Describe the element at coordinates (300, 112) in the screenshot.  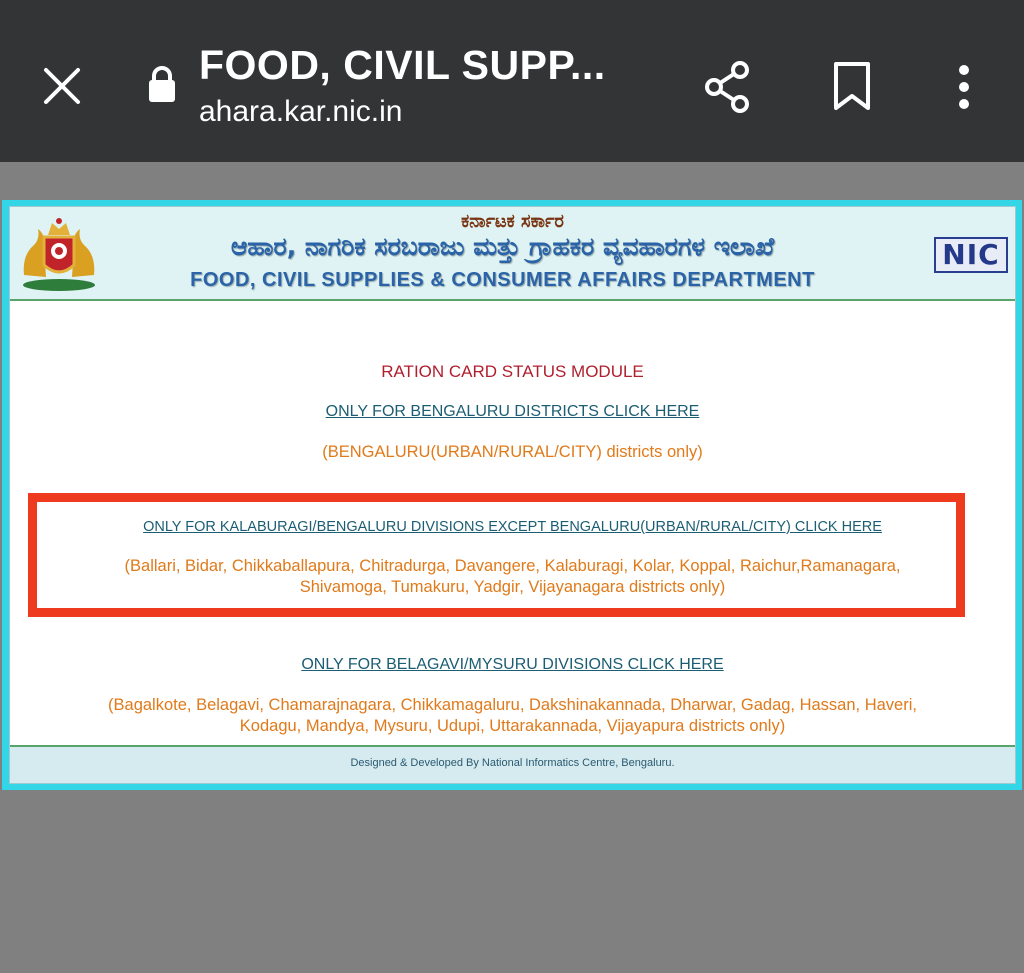
I see `url-text: ahara.kar.nic.in` at that location.